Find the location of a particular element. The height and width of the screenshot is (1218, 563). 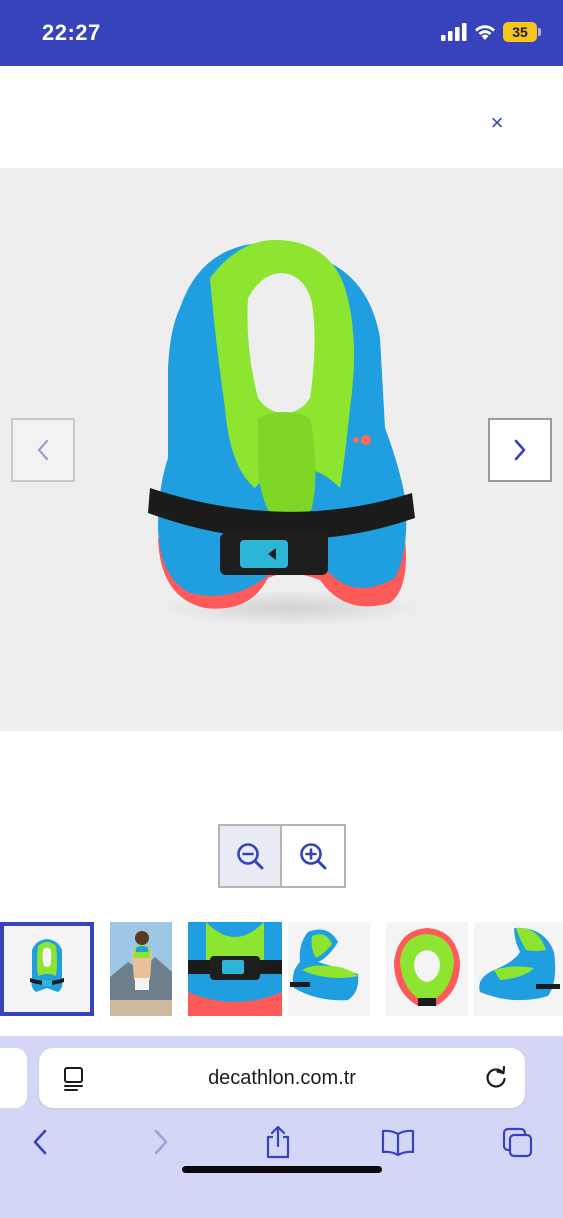

bookmarks-button is located at coordinates (398, 1142).